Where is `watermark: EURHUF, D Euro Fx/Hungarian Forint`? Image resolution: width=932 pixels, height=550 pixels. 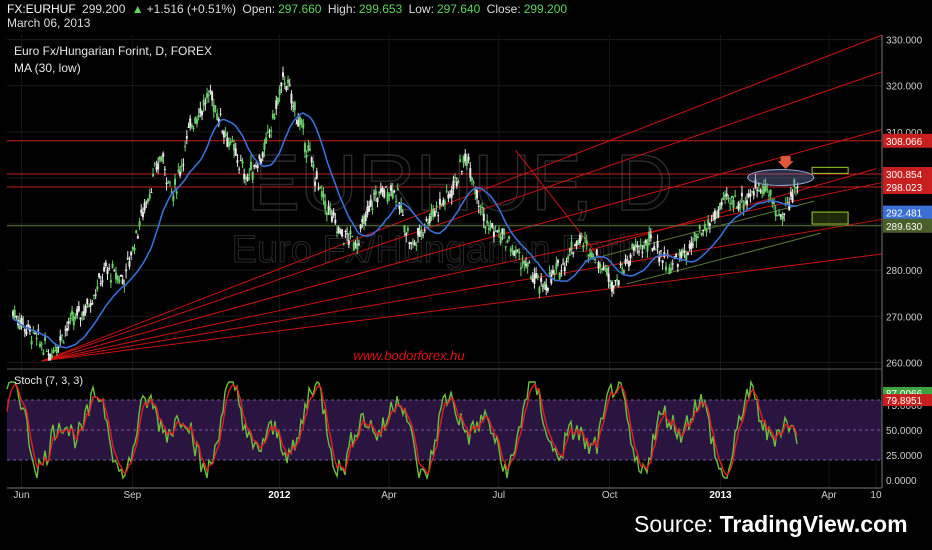
watermark: EURHUF, D Euro Fx/Hungarian Forint is located at coordinates (452, 204).